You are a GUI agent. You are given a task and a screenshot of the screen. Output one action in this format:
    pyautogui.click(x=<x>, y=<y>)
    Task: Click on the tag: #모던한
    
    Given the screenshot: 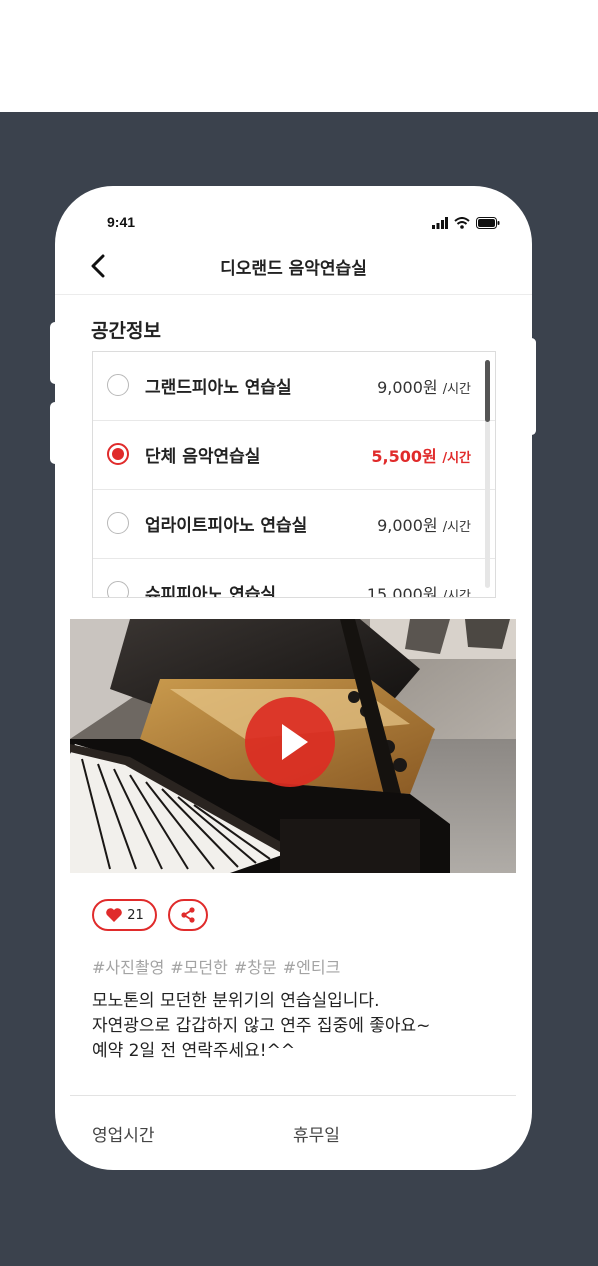 What is the action you would take?
    pyautogui.click(x=199, y=966)
    